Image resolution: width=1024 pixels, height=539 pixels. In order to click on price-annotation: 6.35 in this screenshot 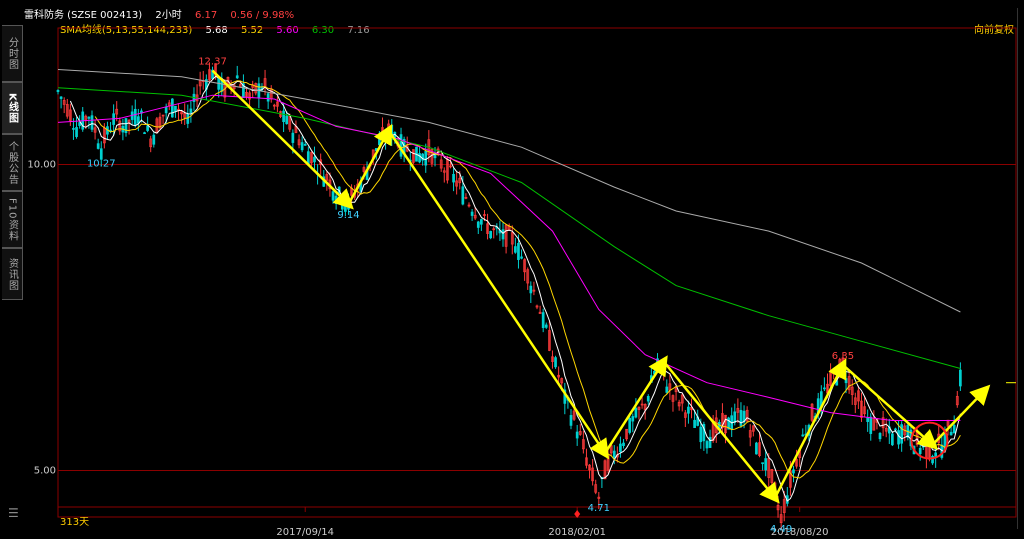, I will do `click(843, 356)`.